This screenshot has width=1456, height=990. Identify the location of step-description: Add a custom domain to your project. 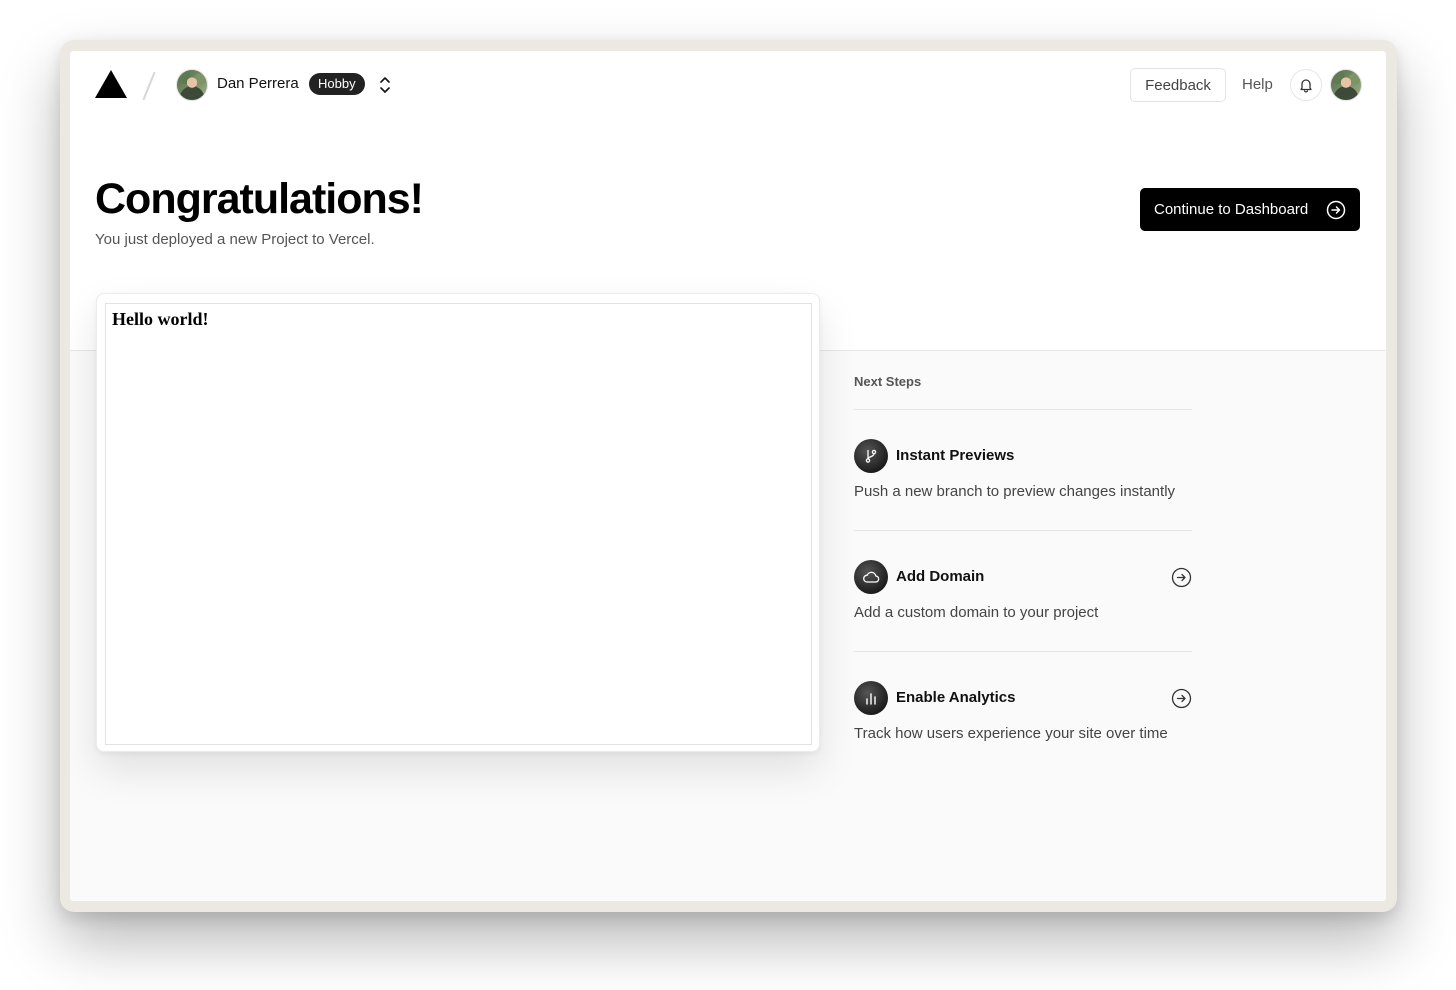
(976, 612).